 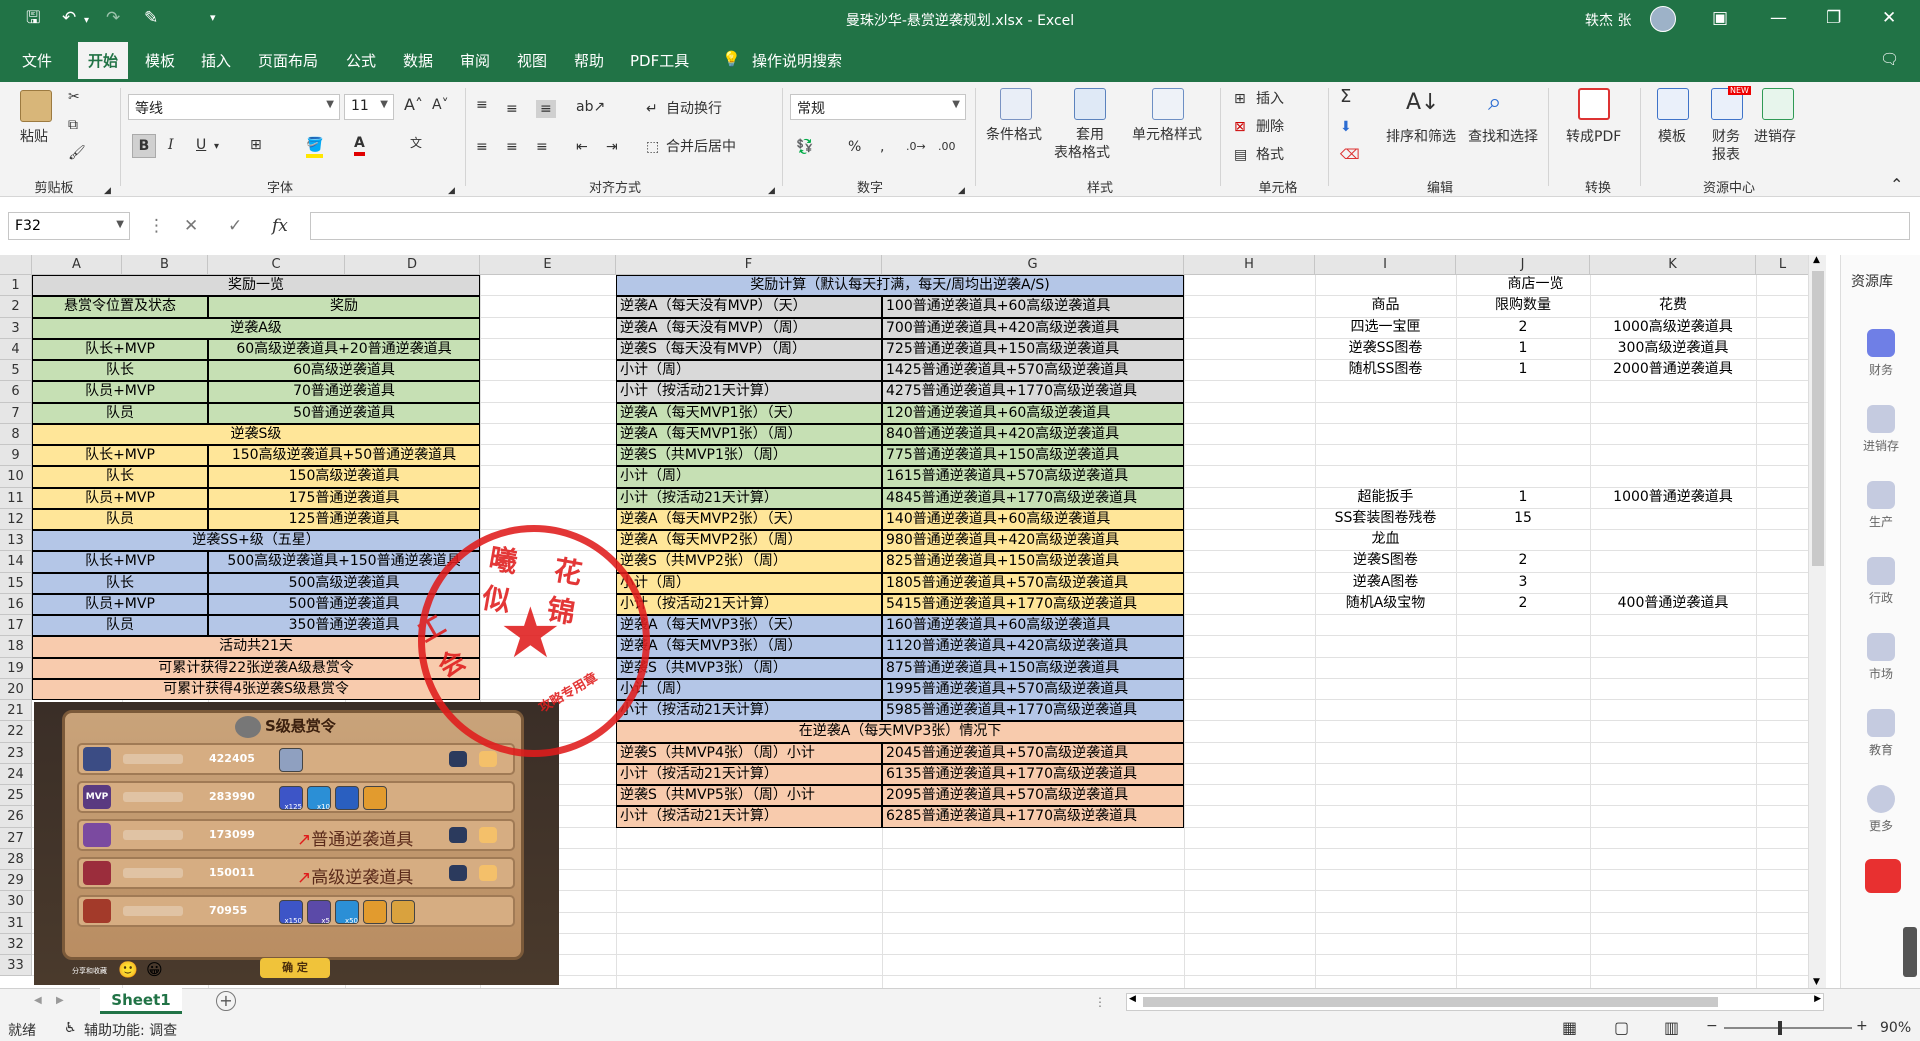 I want to click on calc-value-cell: 1425普通逆袭道具+570高级逆袭道具, so click(x=1033, y=371).